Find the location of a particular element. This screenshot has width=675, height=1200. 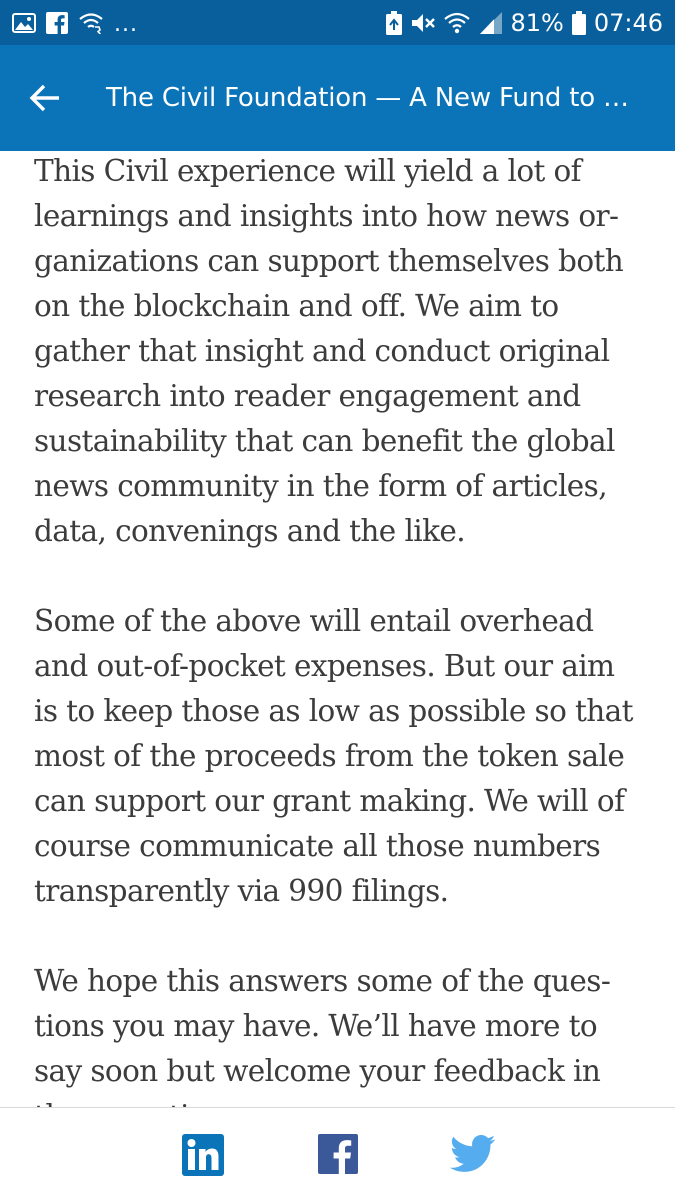

text-line: gather that insight and conduct original is located at coordinates (322, 351).